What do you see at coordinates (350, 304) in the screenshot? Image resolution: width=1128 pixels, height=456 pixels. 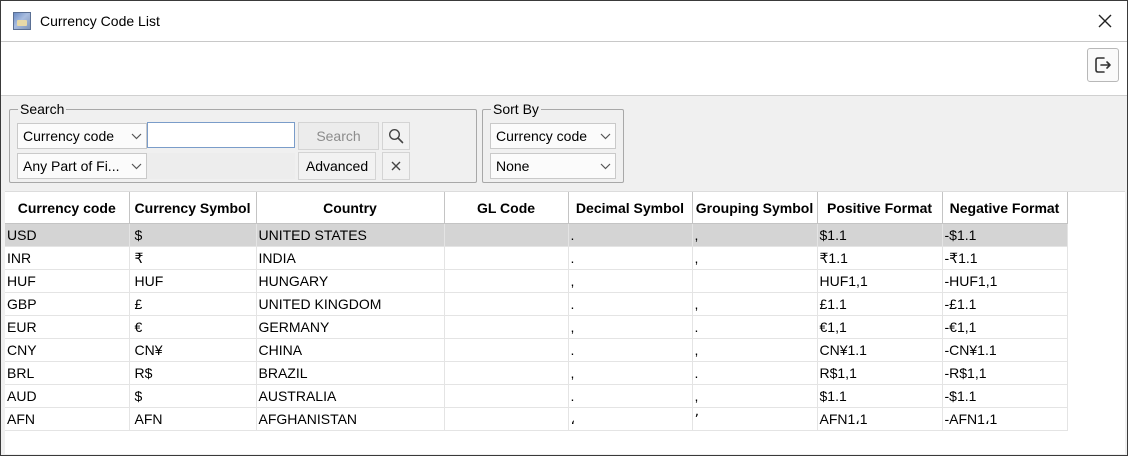 I see `cell-country: UNITED KINGDOM` at bounding box center [350, 304].